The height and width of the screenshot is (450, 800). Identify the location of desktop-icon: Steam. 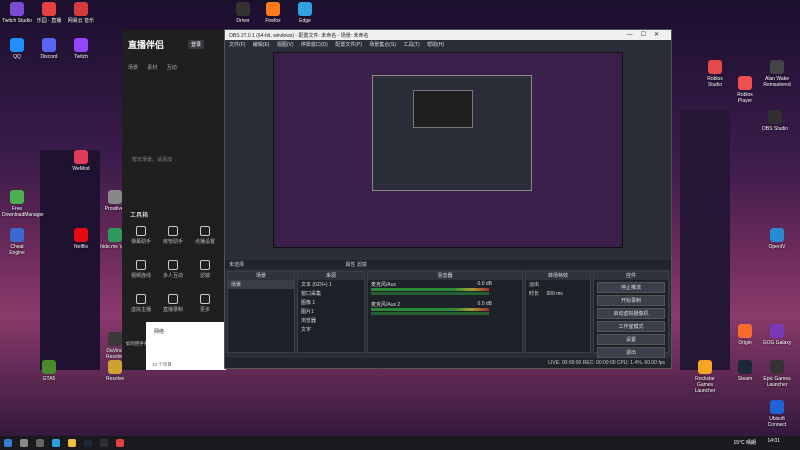
(745, 371).